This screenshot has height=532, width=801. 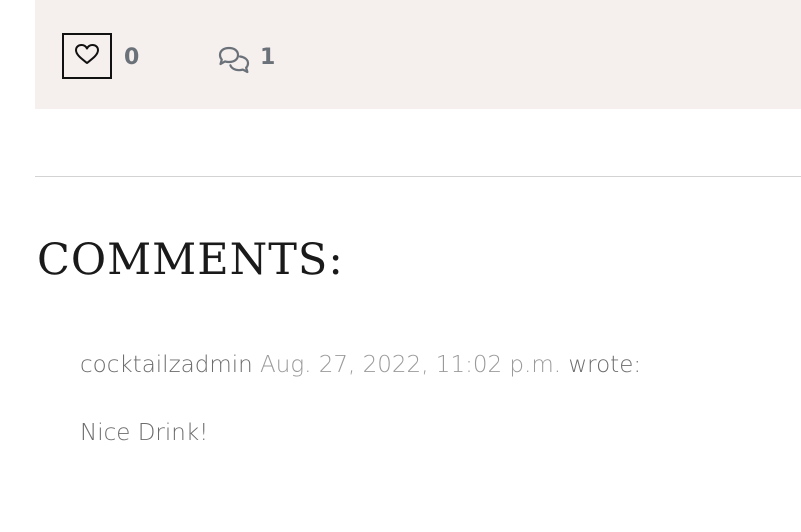 I want to click on comment-count: 1, so click(x=268, y=57).